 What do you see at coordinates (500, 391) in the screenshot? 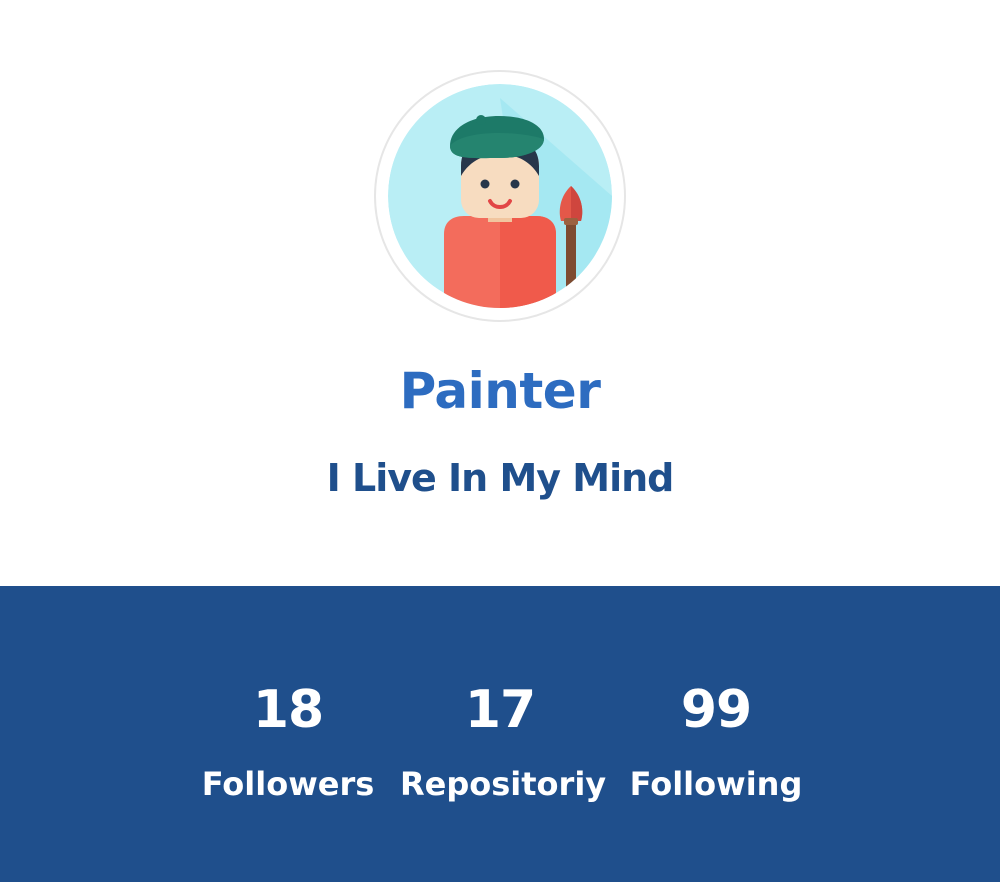
I see `profile-name: Painter` at bounding box center [500, 391].